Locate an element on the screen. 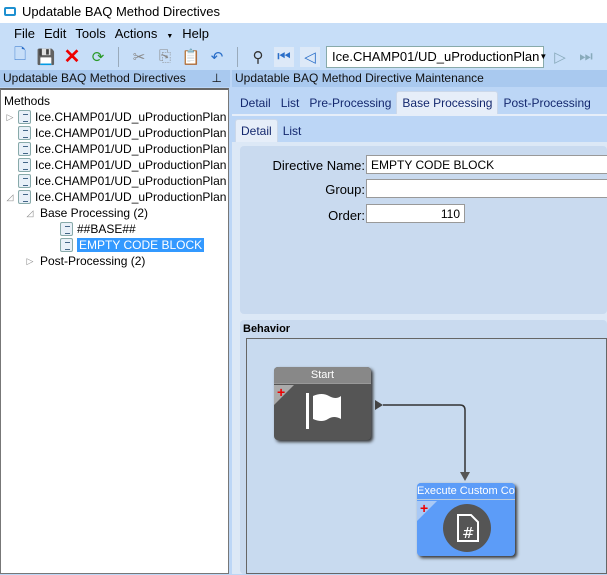 The width and height of the screenshot is (607, 575). tab-pre-processing: Pre-Processing is located at coordinates (350, 103).